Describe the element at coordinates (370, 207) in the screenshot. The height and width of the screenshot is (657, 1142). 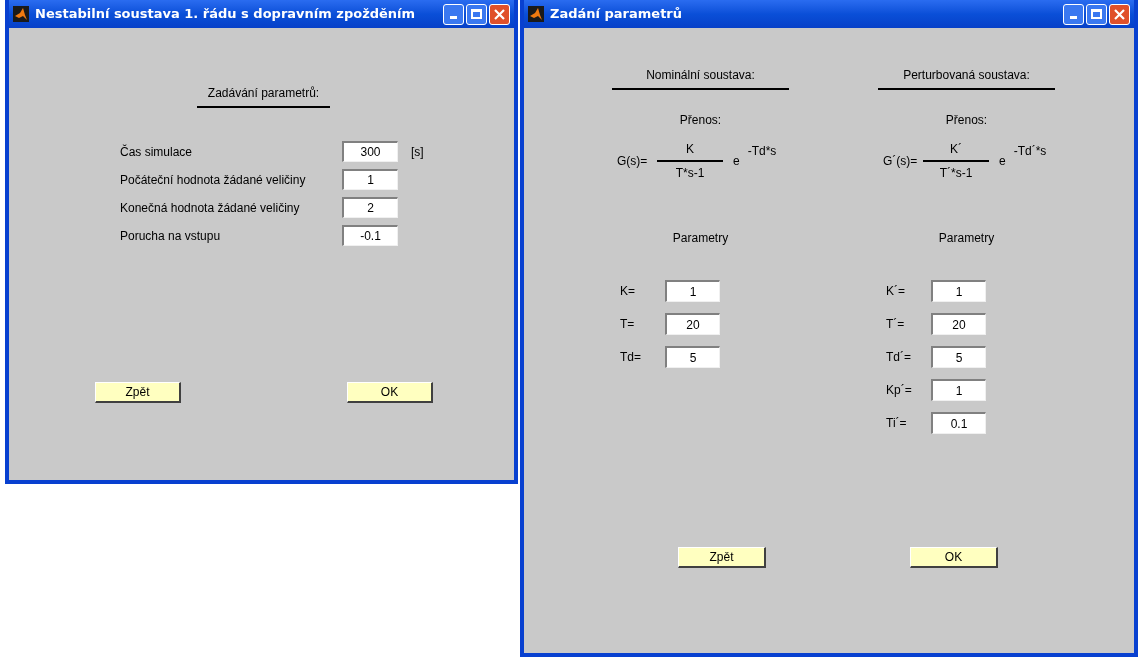
I see `input-field: 2` at that location.